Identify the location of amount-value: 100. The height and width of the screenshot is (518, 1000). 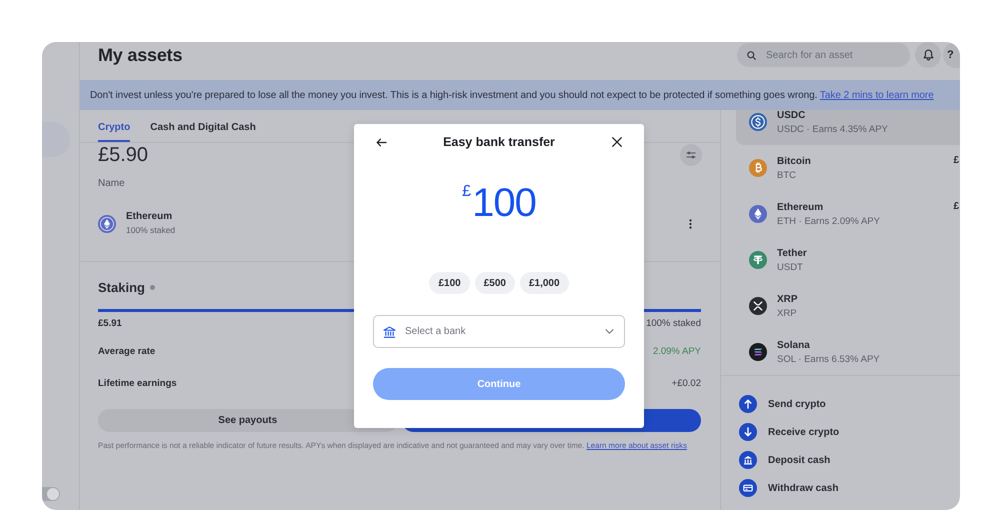
(504, 203).